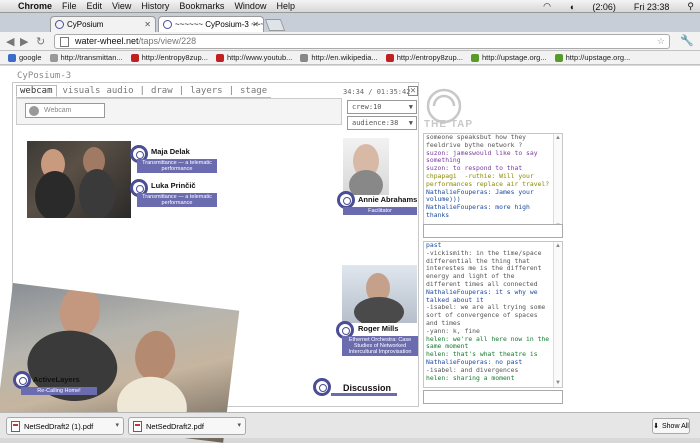 This screenshot has height=443, width=700. I want to click on tab-webcam: webcam, so click(36, 91).